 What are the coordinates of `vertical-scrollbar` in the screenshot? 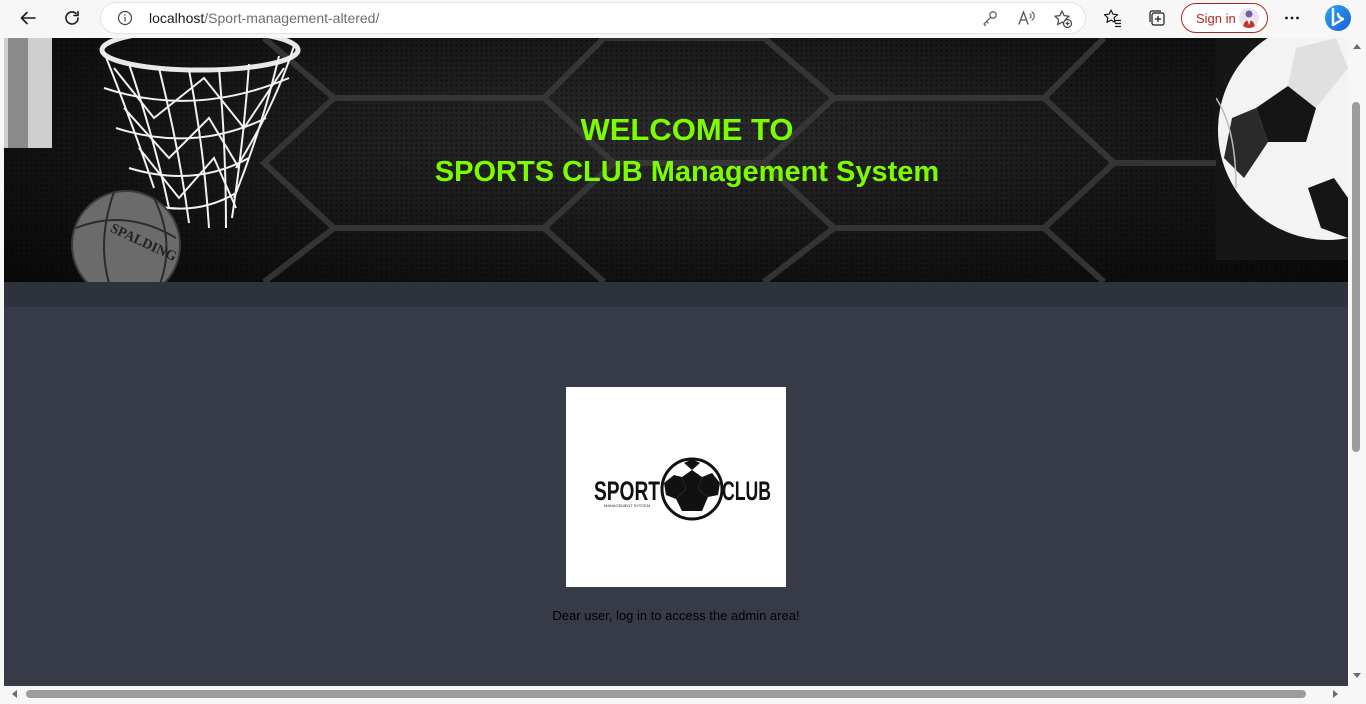 It's located at (1357, 362).